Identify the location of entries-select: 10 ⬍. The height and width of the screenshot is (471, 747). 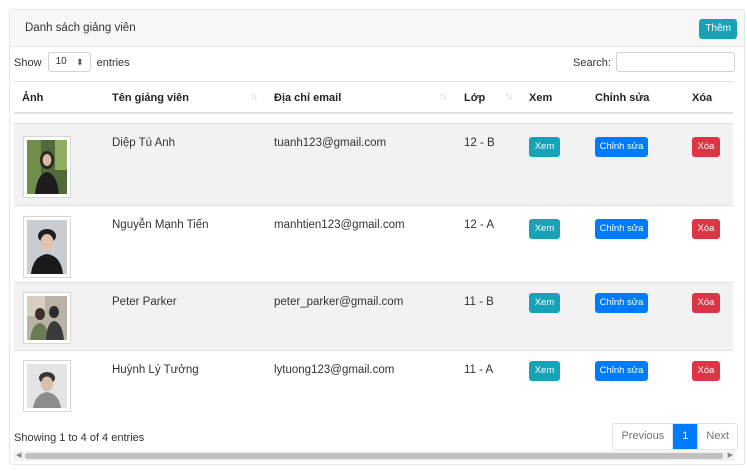
(69, 62).